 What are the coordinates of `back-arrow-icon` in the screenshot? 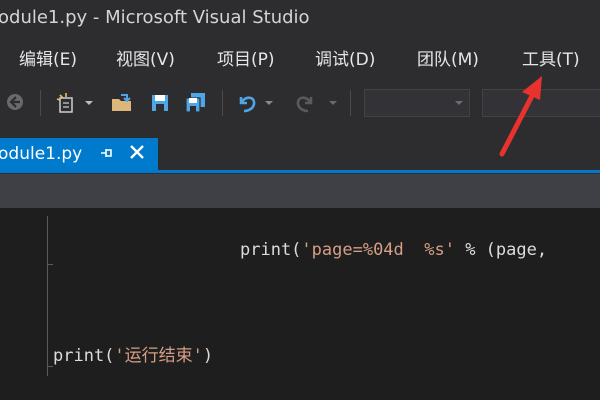 It's located at (15, 103).